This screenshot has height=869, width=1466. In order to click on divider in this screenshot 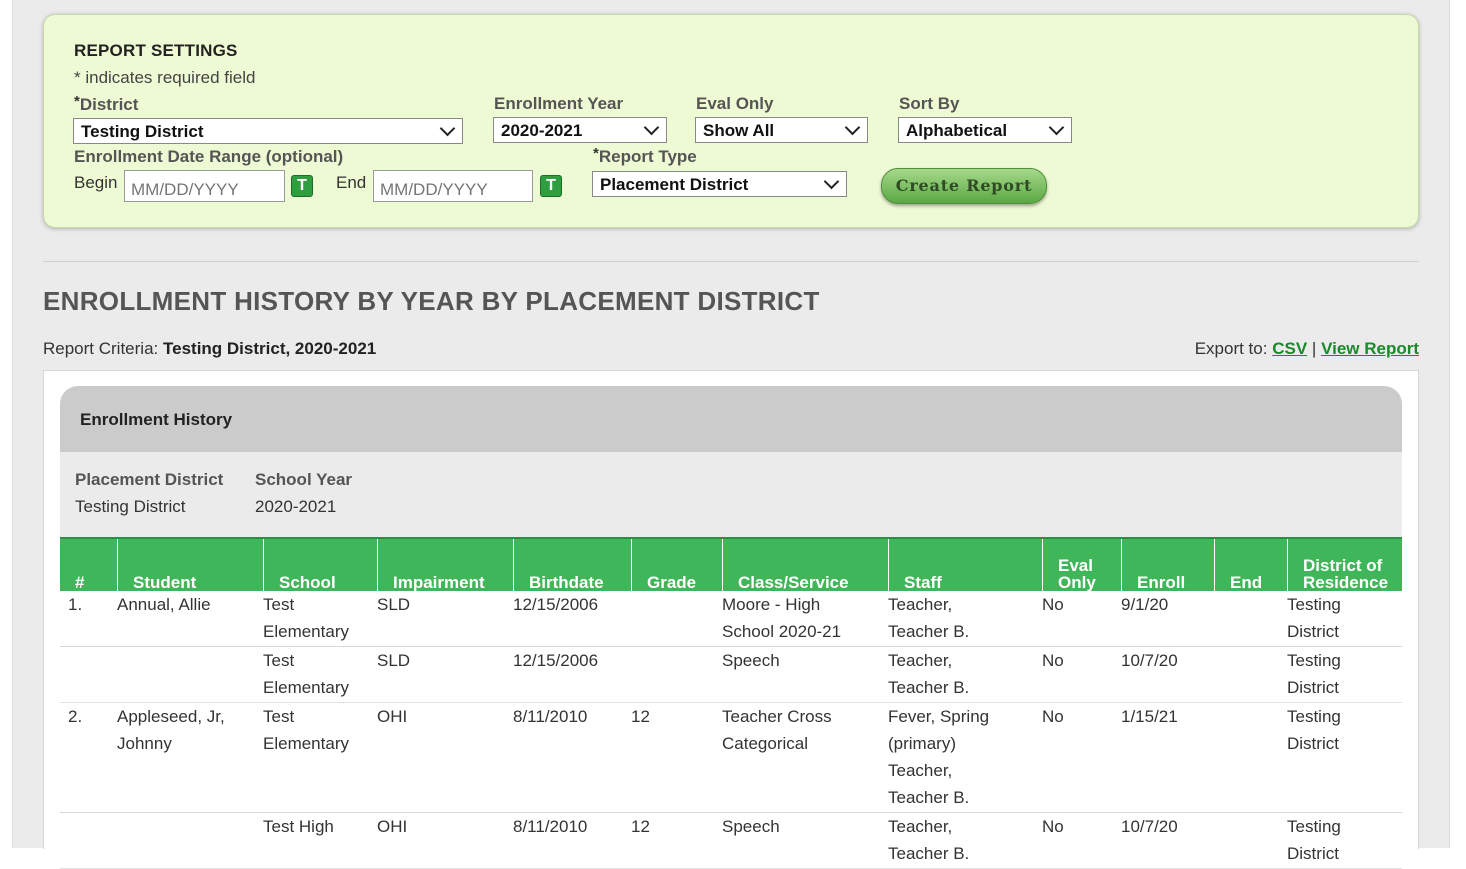, I will do `click(731, 261)`.